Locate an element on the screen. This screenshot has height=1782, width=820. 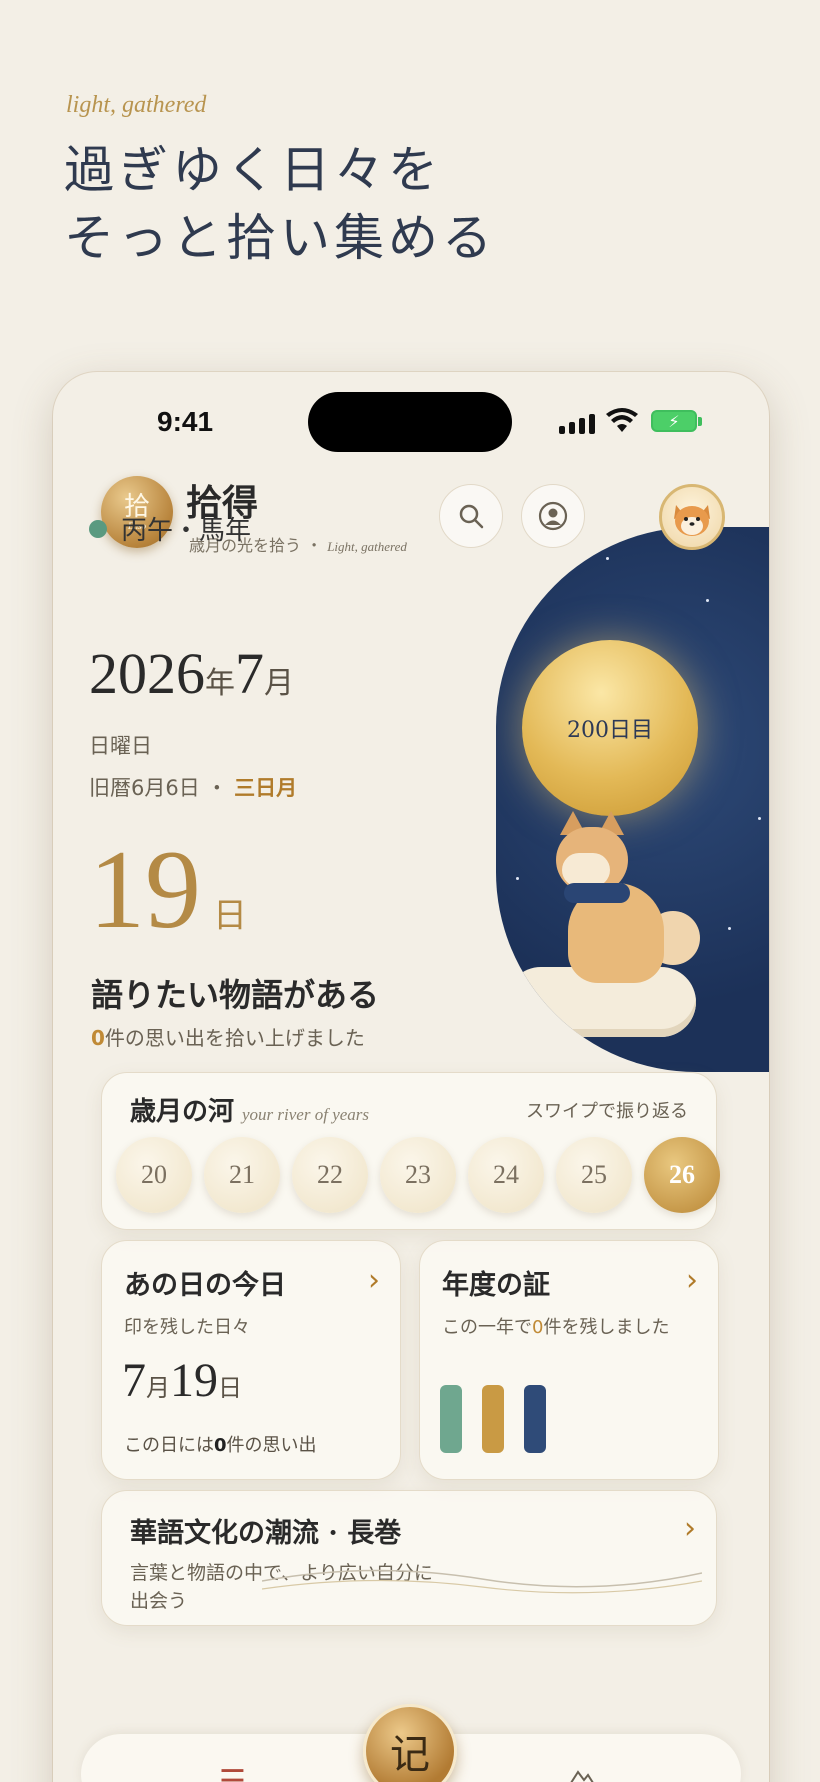
month-value: 7 is located at coordinates (249, 673).